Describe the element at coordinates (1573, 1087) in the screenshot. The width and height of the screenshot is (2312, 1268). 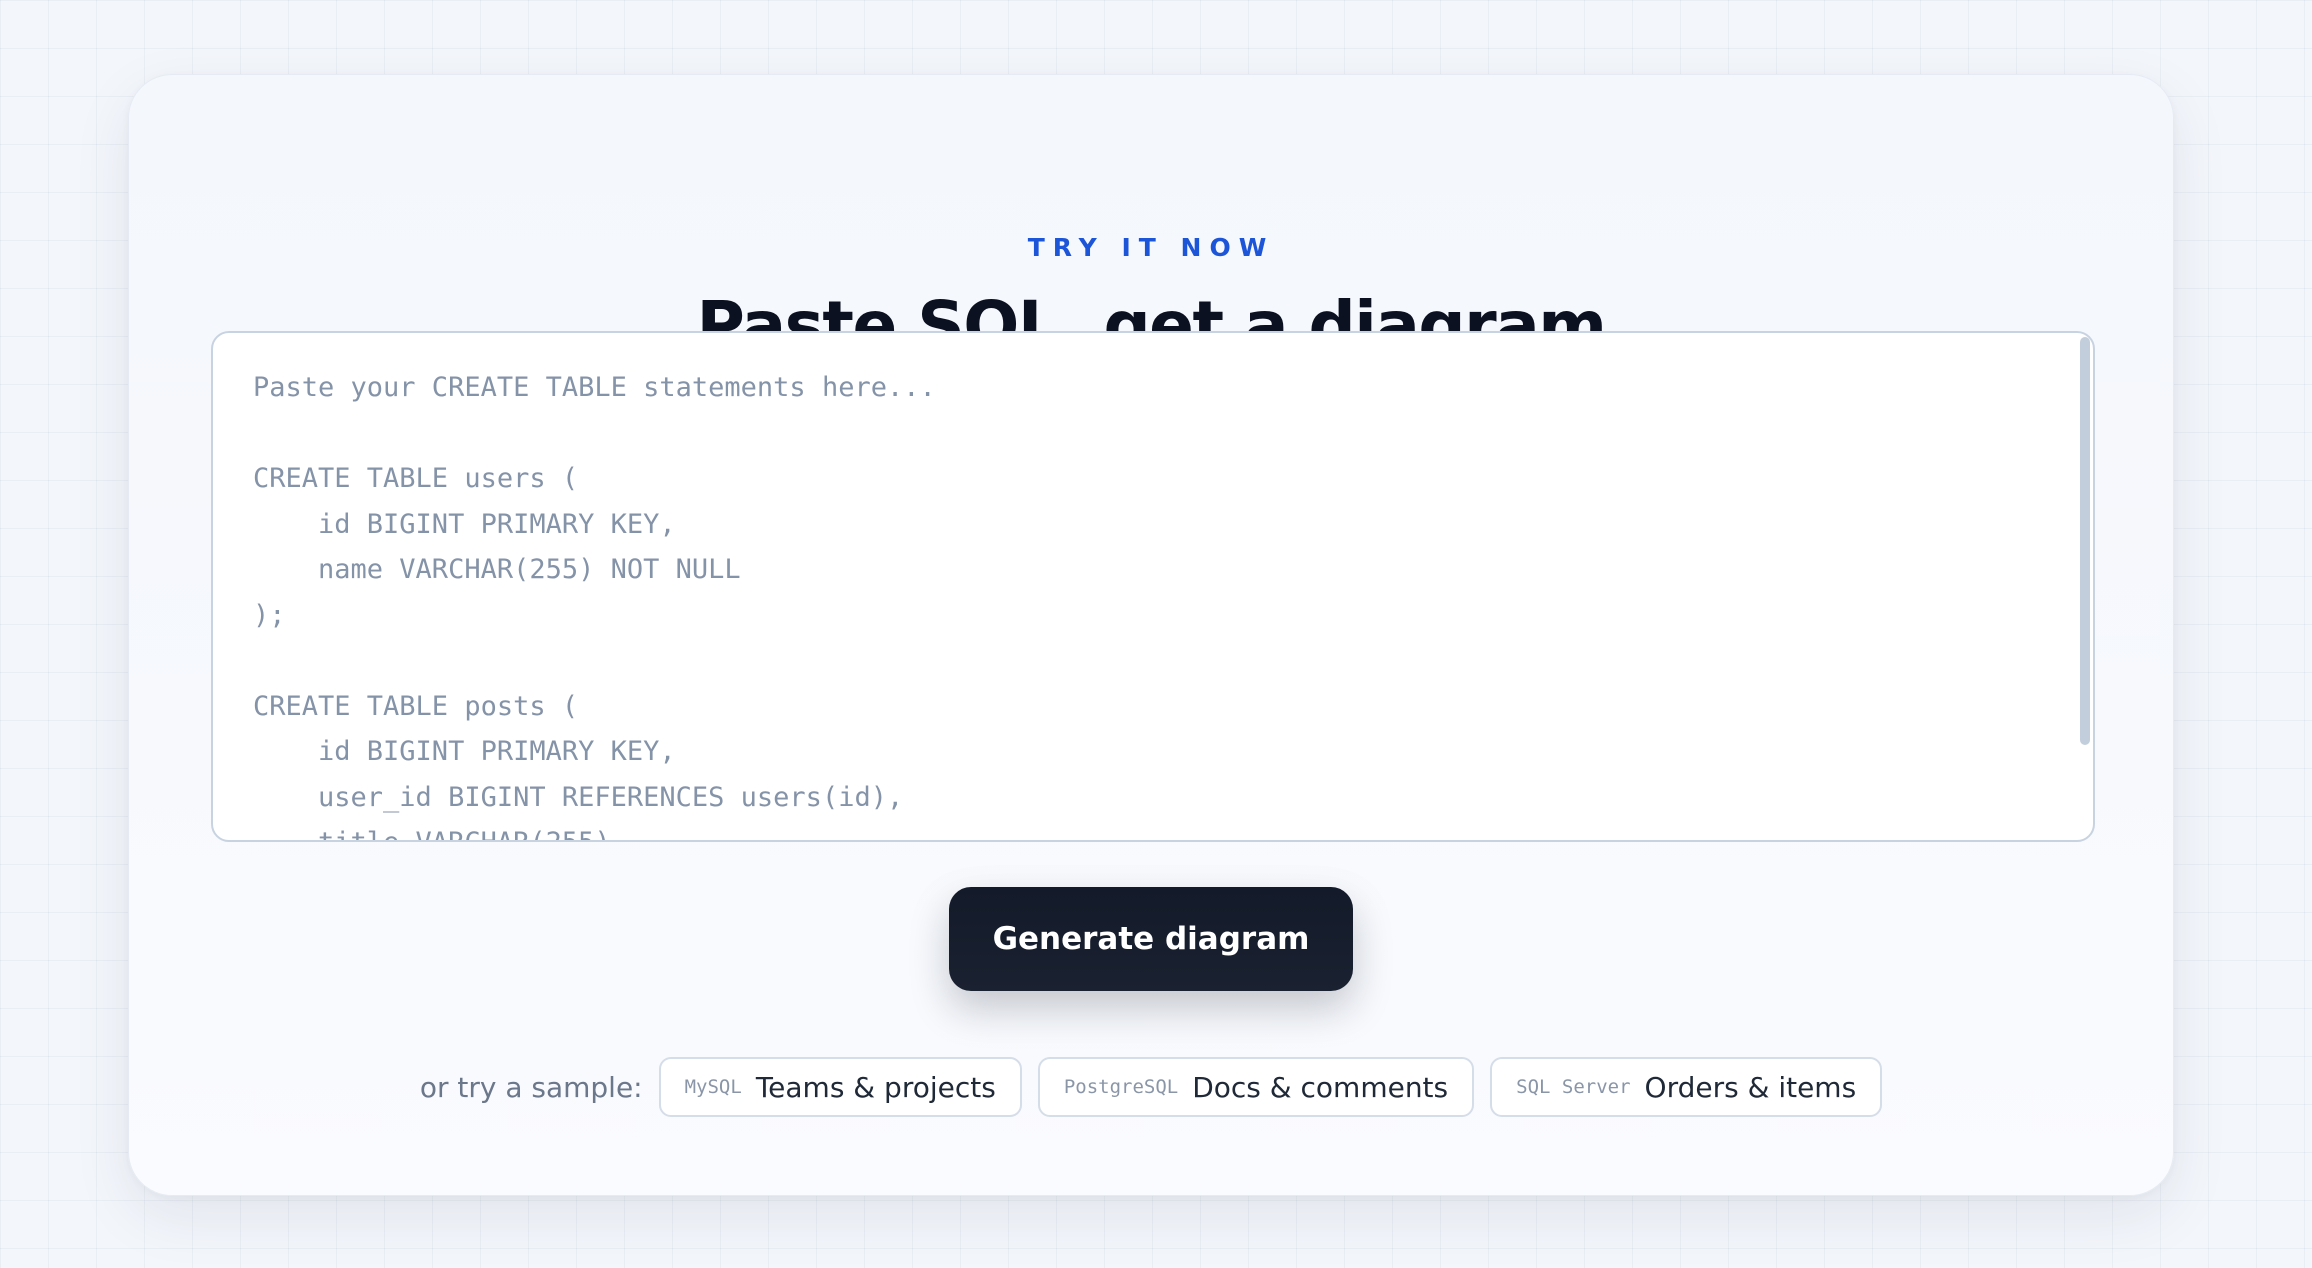
I see `sample-db-label: SQL Server` at that location.